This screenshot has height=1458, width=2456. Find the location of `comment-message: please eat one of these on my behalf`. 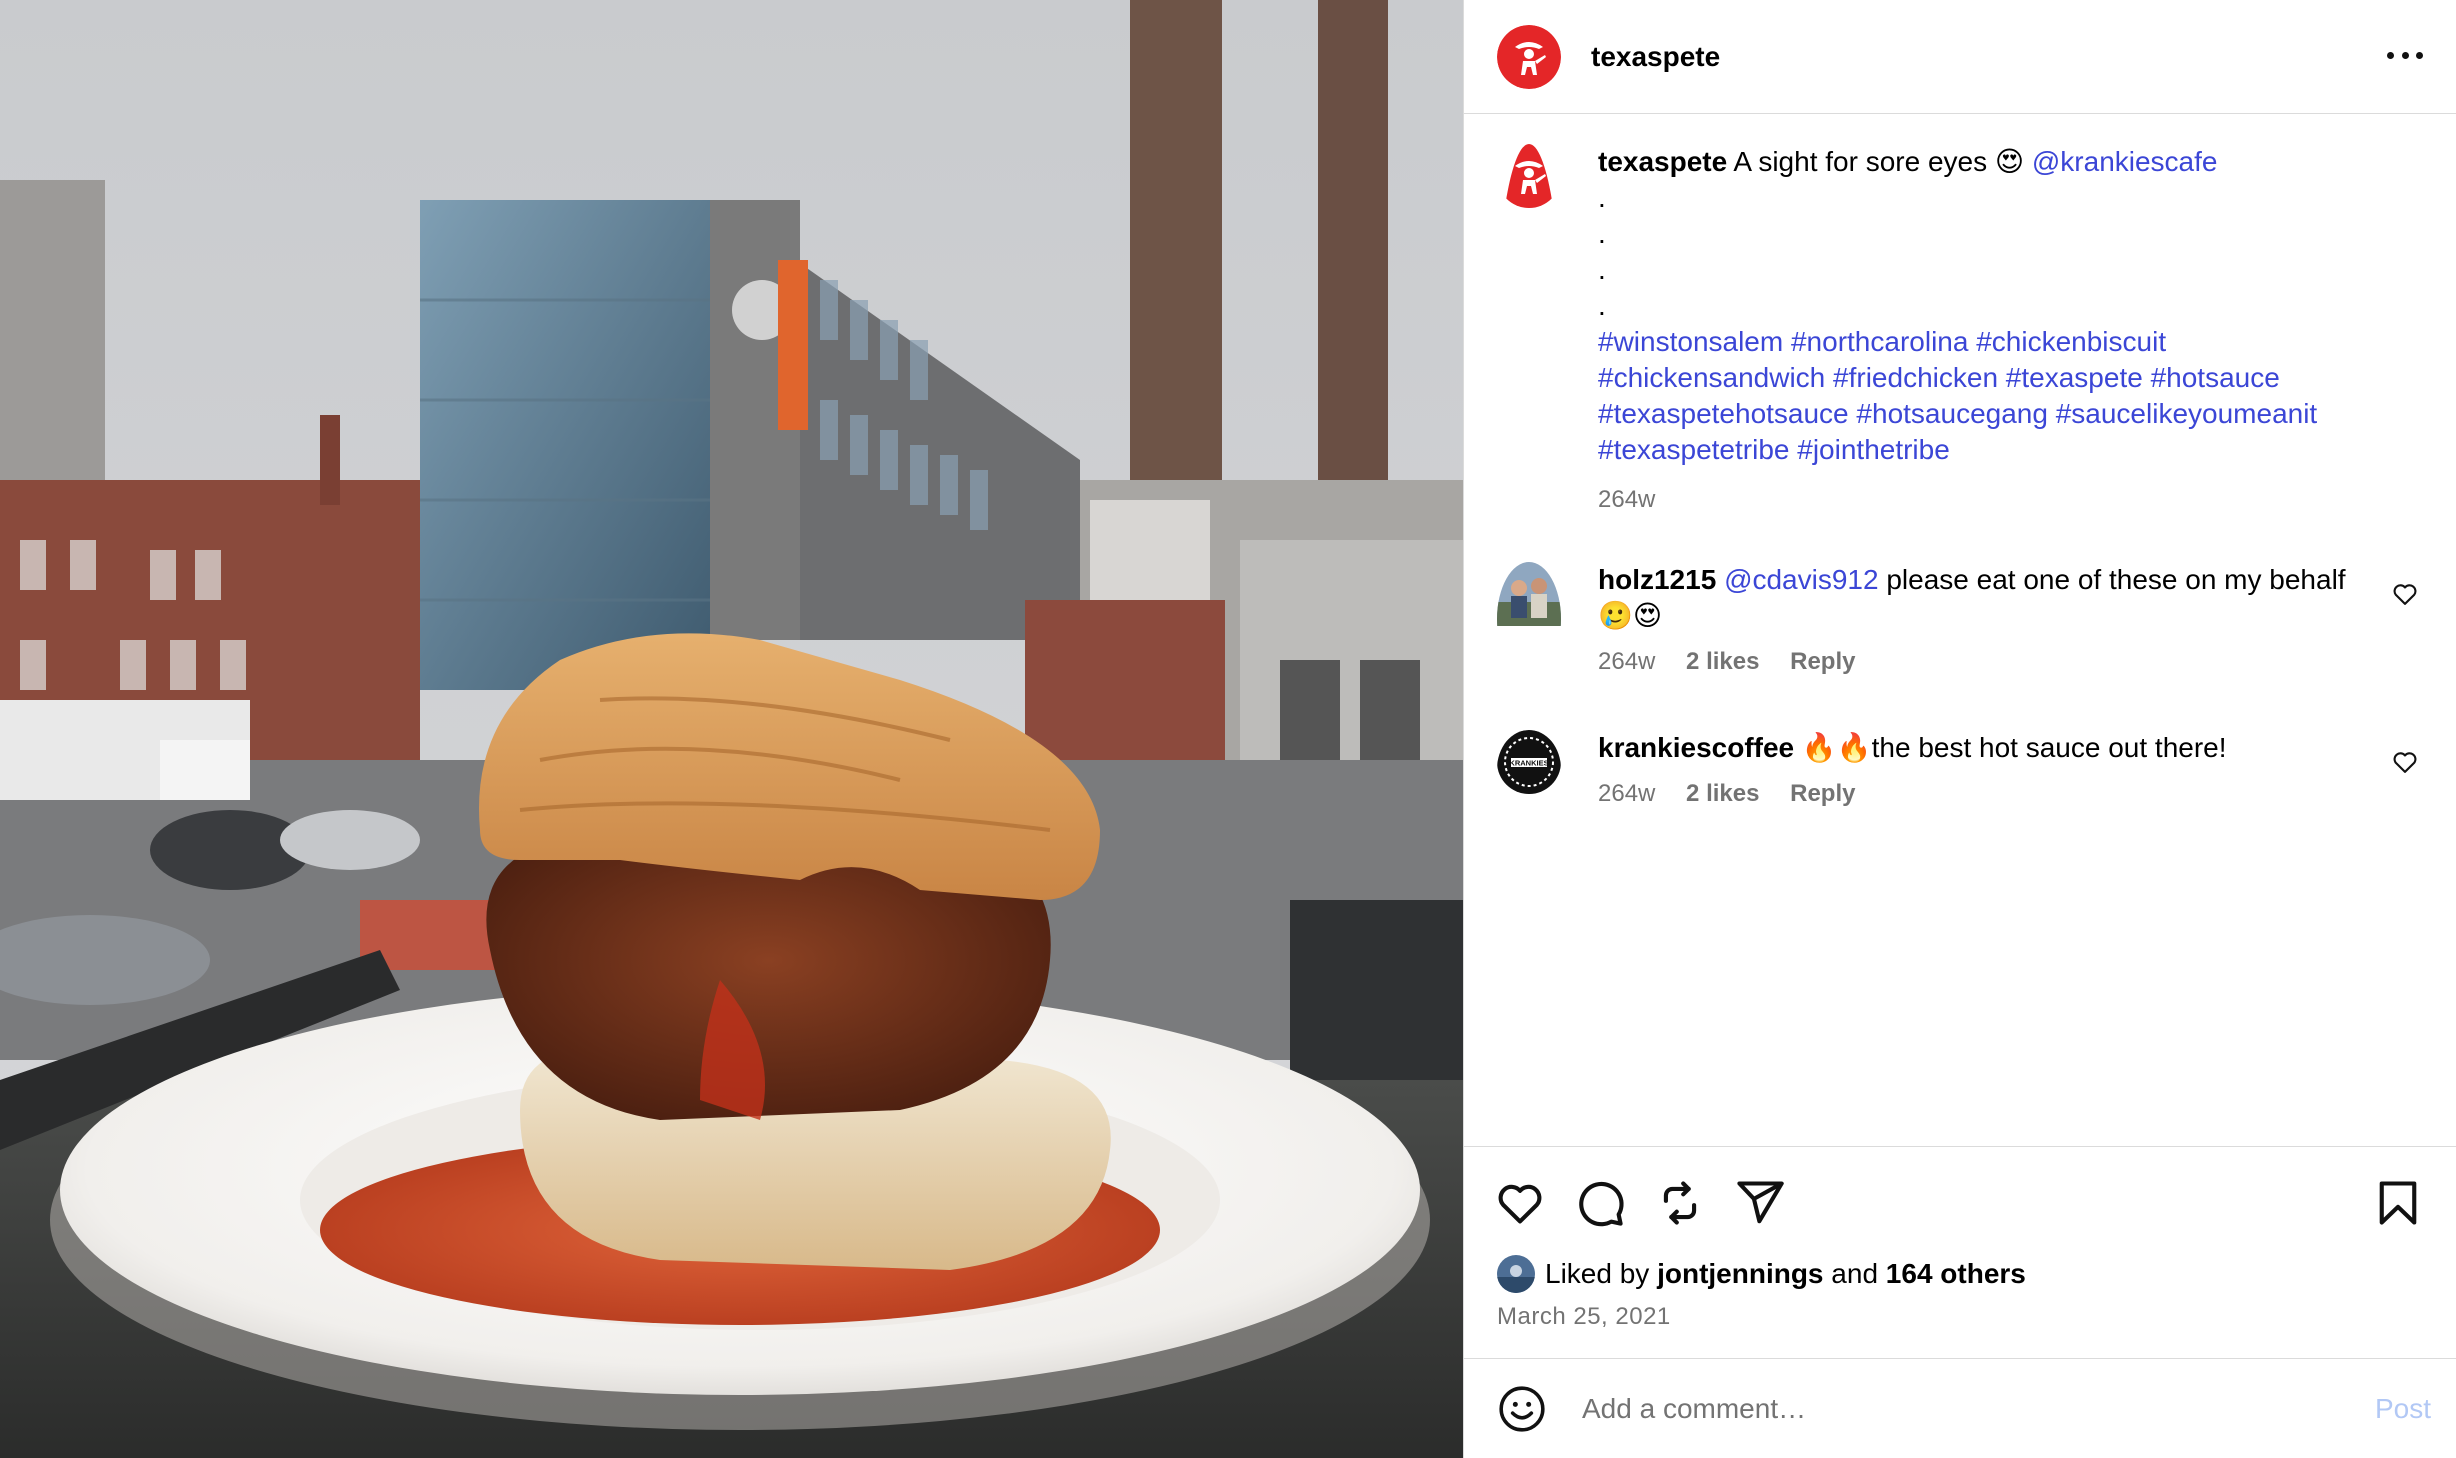

comment-message: please eat one of these on my behalf is located at coordinates (2116, 579).